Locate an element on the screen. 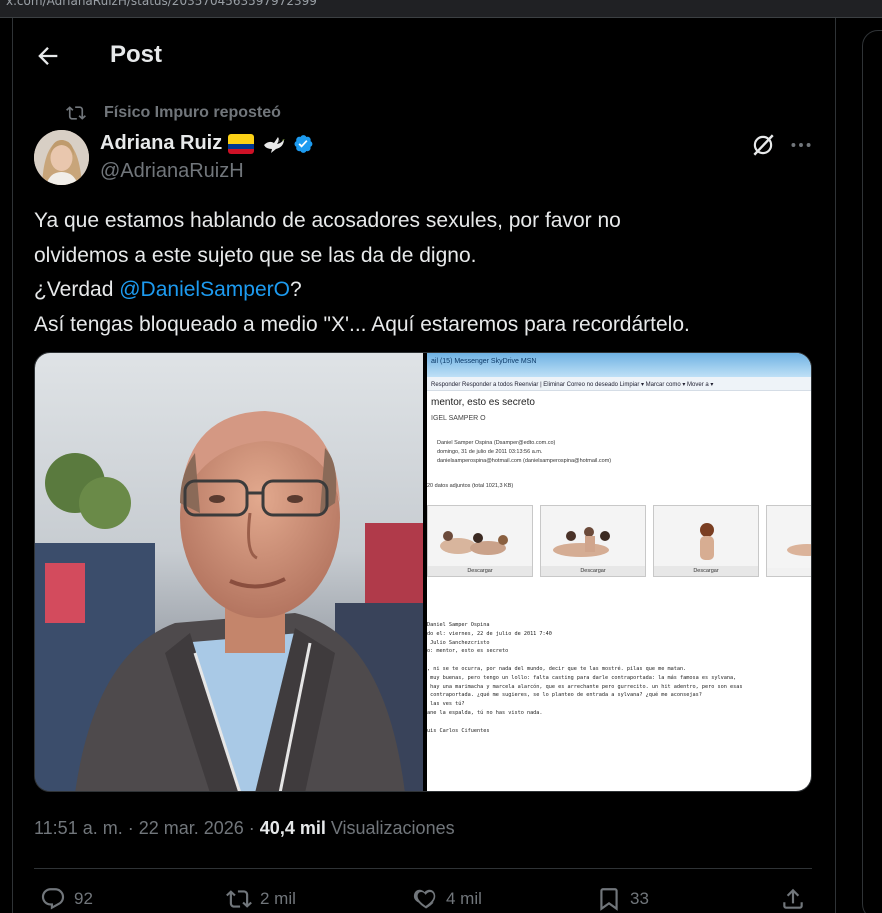 The height and width of the screenshot is (913, 882). share-button is located at coordinates (793, 899).